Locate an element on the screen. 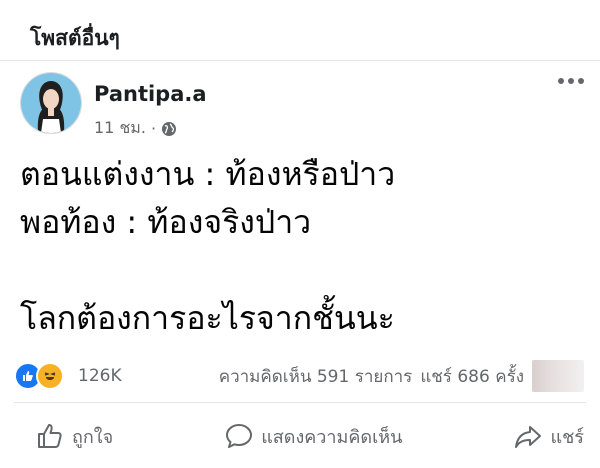 The width and height of the screenshot is (600, 468). globe-icon is located at coordinates (169, 128).